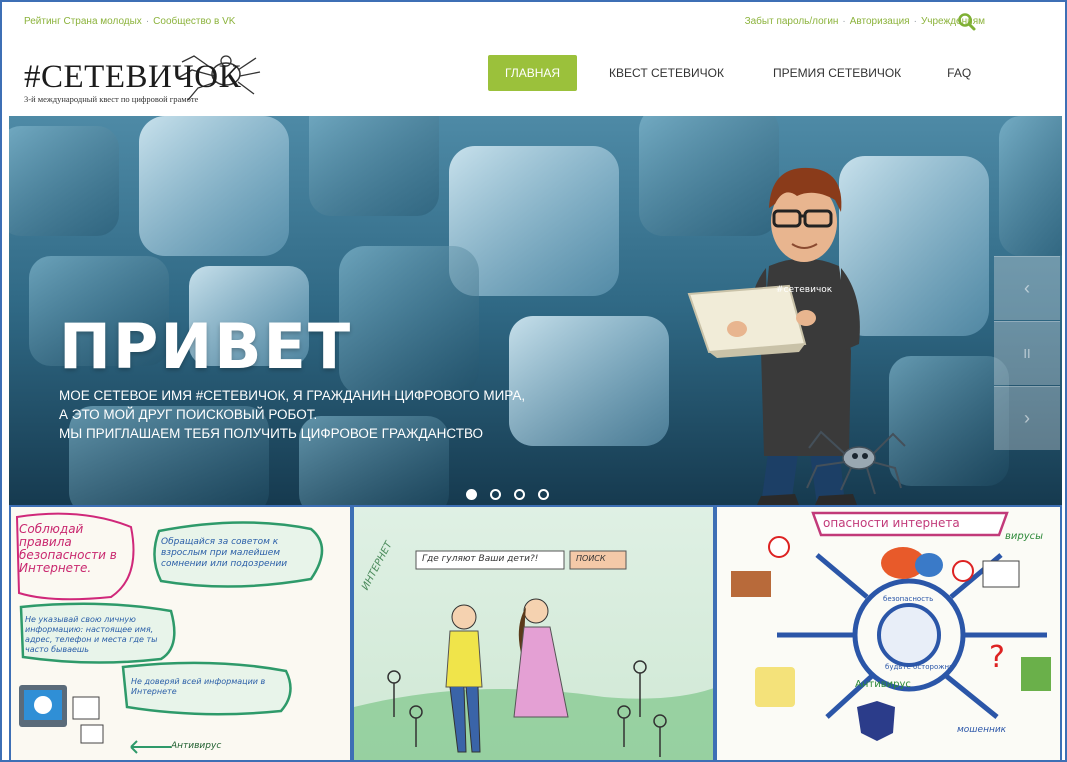 The height and width of the screenshot is (762, 1067). I want to click on drawing-kids-internet, so click(533, 633).